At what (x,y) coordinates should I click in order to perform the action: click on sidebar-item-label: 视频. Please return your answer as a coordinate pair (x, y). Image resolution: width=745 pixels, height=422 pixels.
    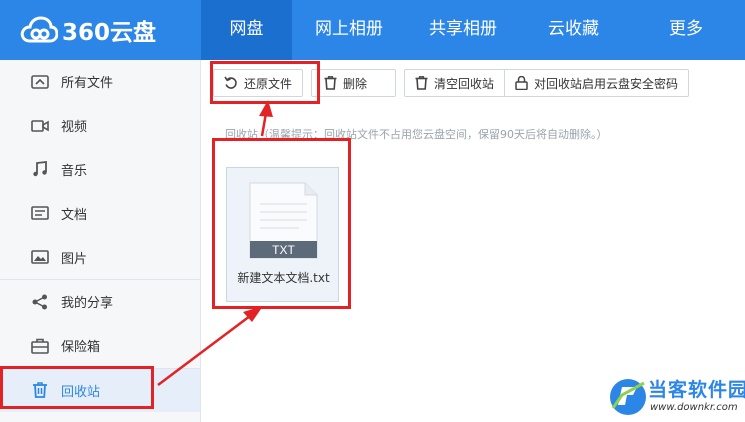
    Looking at the image, I should click on (74, 128).